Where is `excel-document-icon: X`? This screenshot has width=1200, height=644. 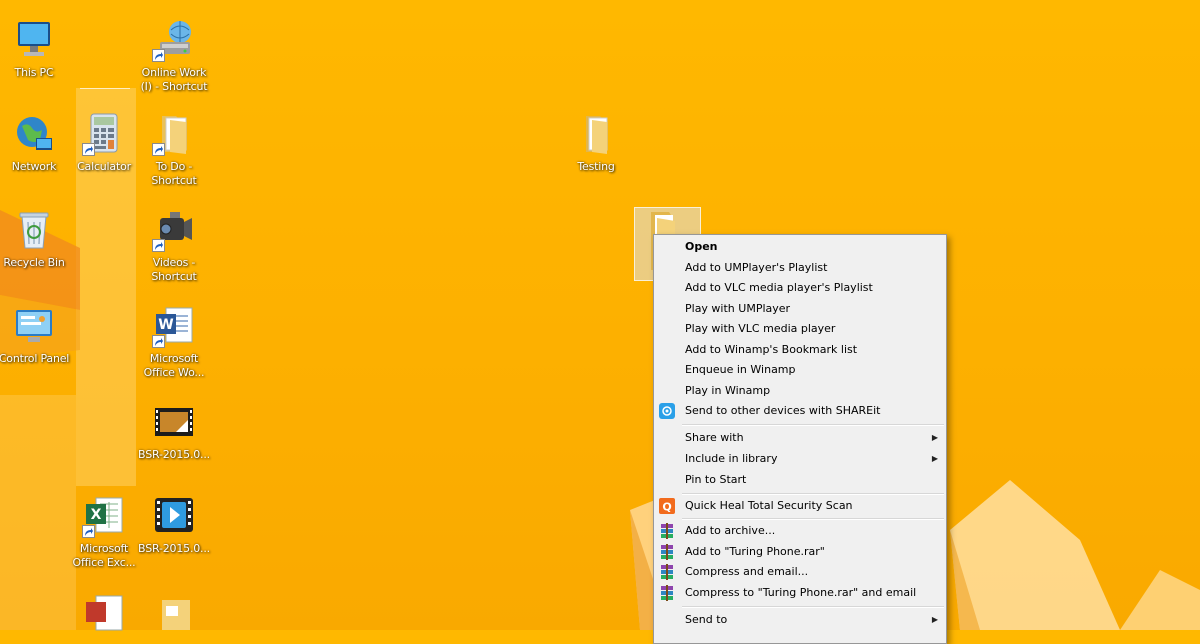
excel-document-icon: X is located at coordinates (104, 516).